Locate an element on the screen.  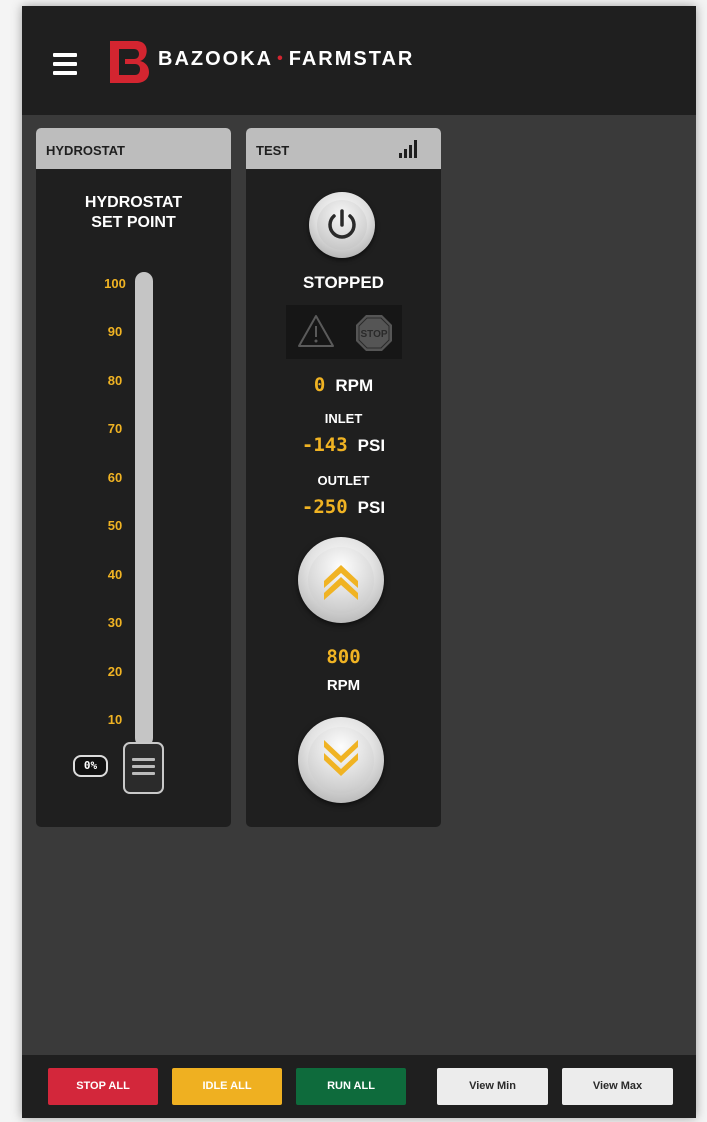
hydrostat-card-header: HYDROSTAT is located at coordinates (133, 148).